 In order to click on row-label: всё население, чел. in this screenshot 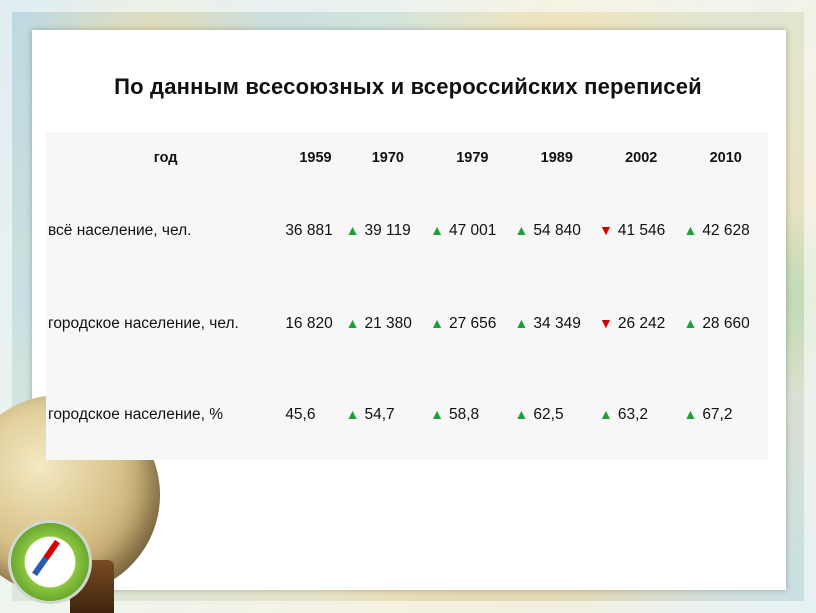, I will do `click(120, 230)`.